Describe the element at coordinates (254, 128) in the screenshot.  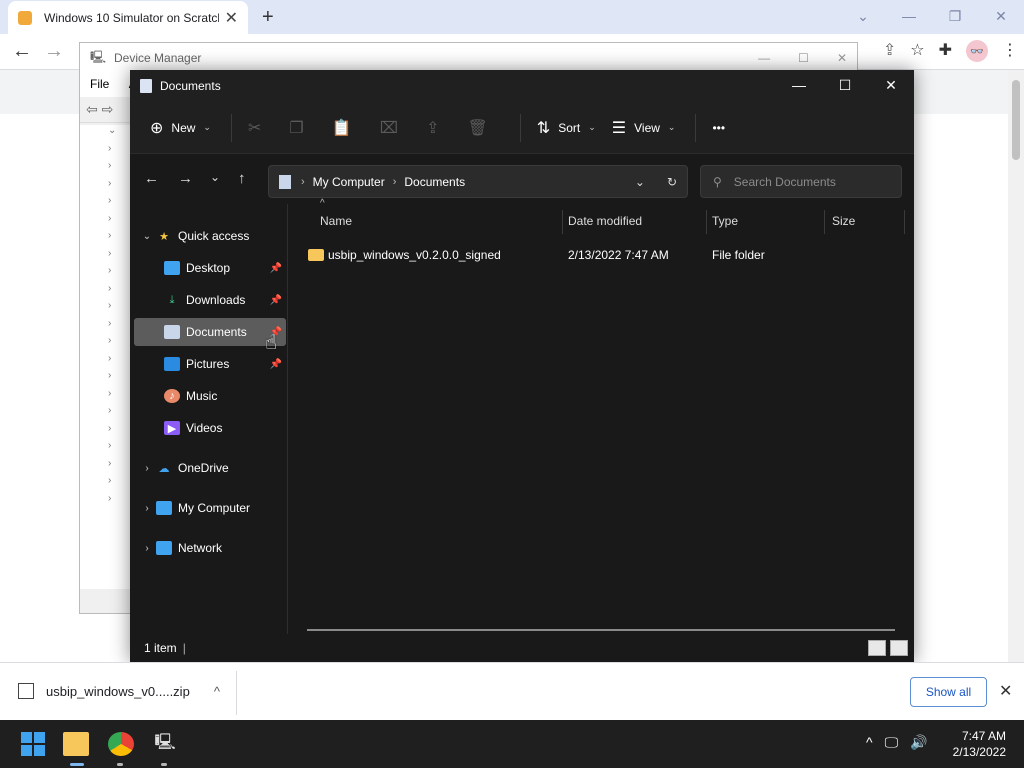
I see `cut-icon: ✂` at that location.